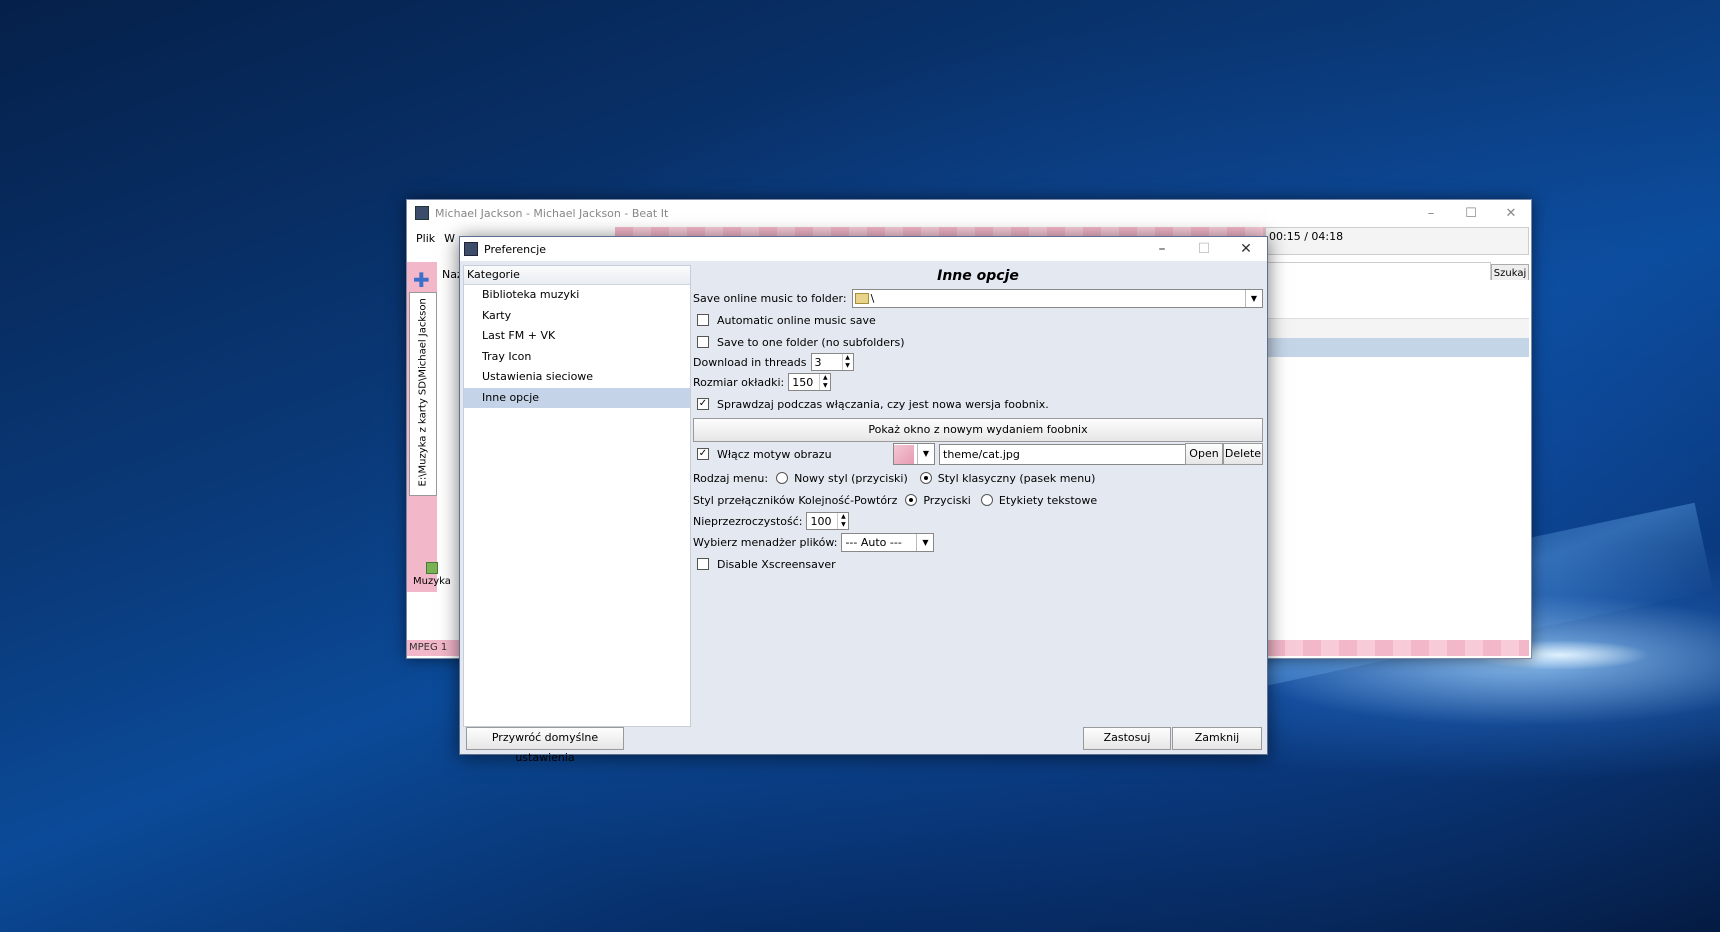  What do you see at coordinates (986, 500) in the screenshot?
I see `order-style-labels-radio` at bounding box center [986, 500].